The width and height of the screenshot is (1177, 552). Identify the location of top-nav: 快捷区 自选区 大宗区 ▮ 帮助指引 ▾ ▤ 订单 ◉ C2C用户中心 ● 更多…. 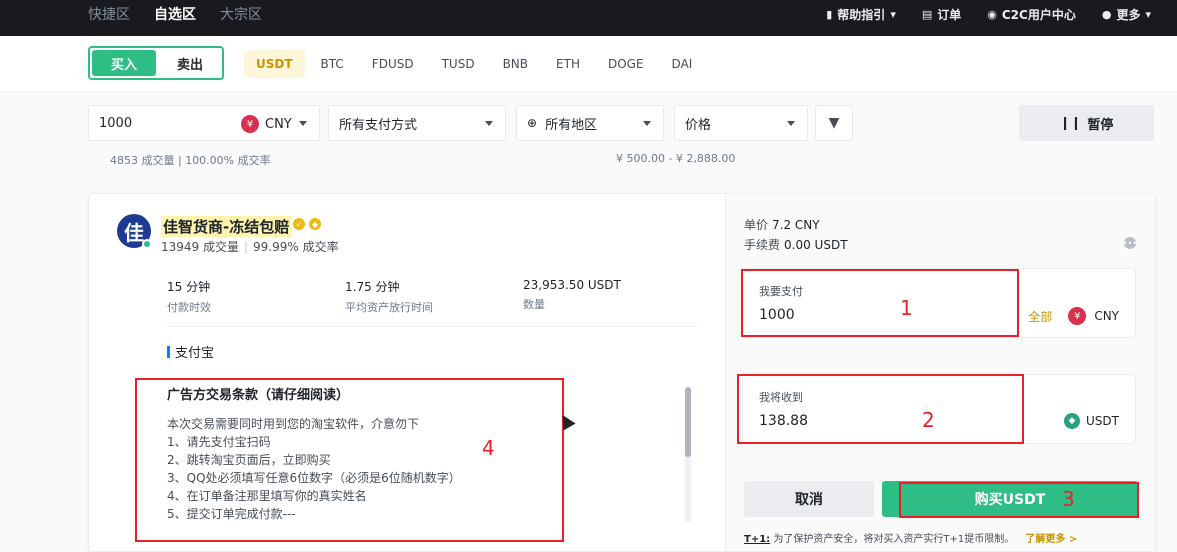
(588, 18).